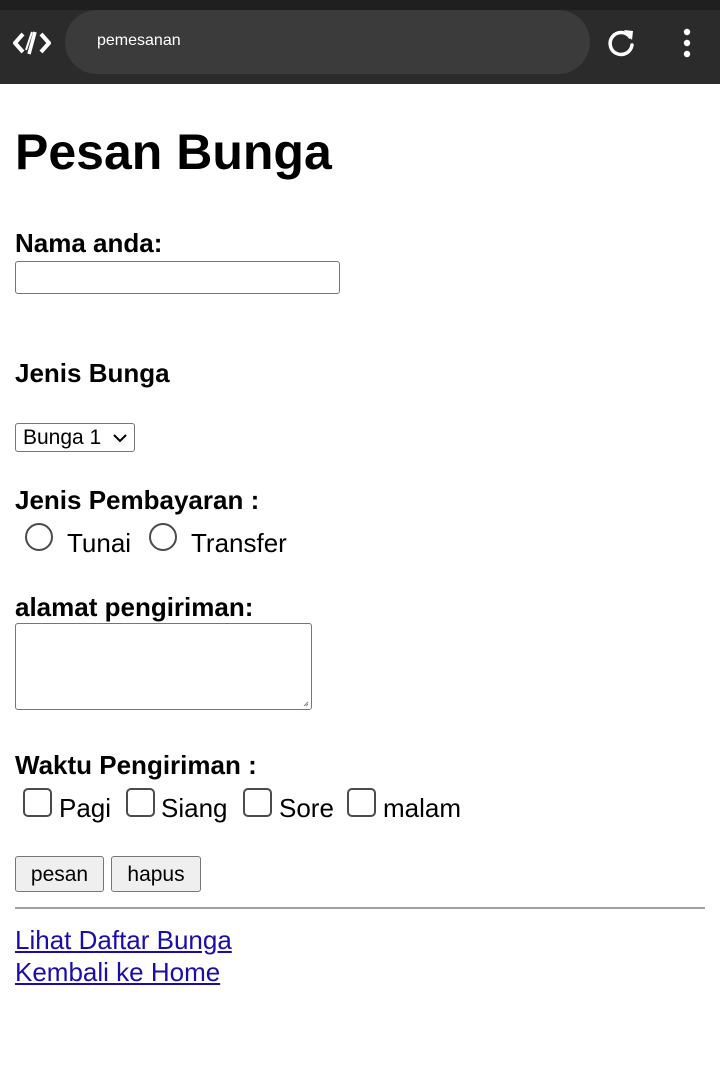 The image size is (720, 1079). What do you see at coordinates (687, 43) in the screenshot?
I see `kebab-menu-icon` at bounding box center [687, 43].